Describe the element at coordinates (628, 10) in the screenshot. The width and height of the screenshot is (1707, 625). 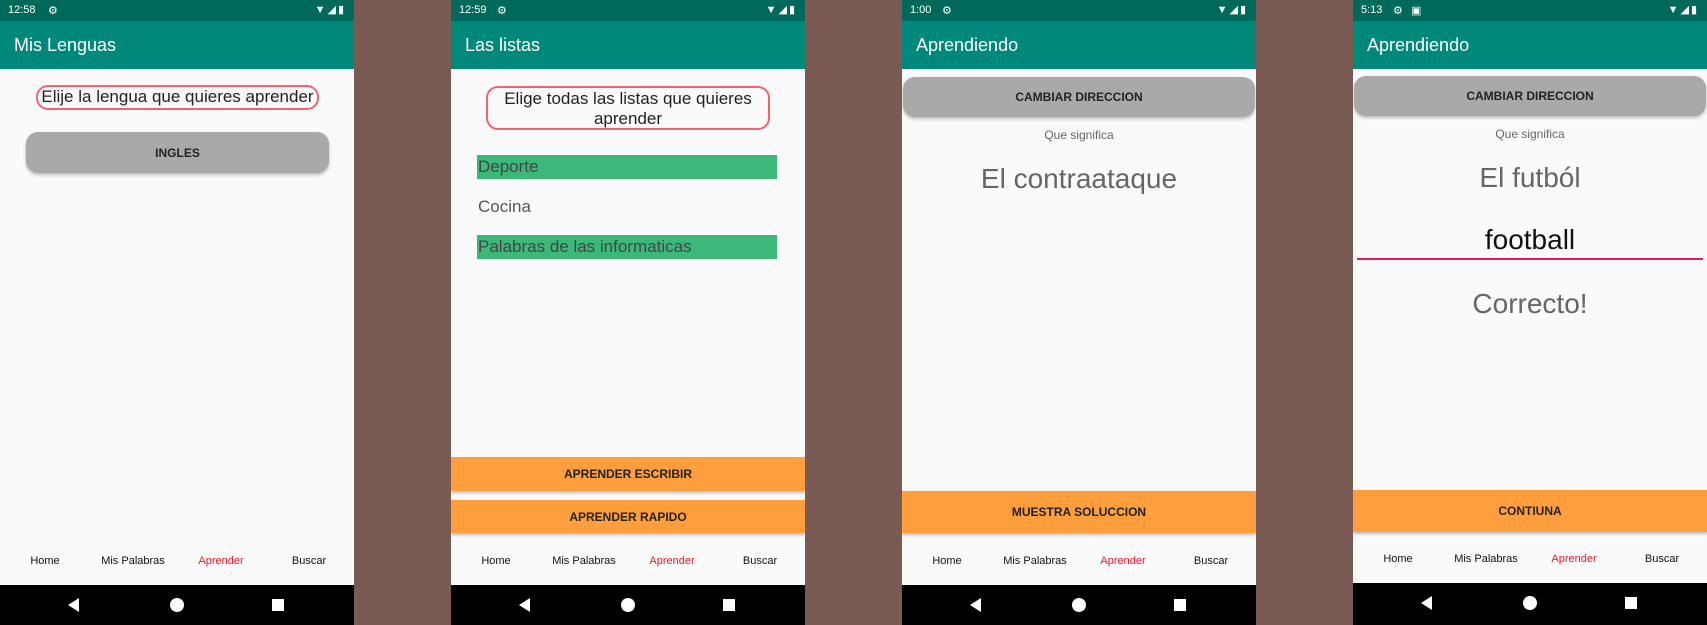
I see `status-bar: 12:59 ⚙ ▼◢▮` at that location.